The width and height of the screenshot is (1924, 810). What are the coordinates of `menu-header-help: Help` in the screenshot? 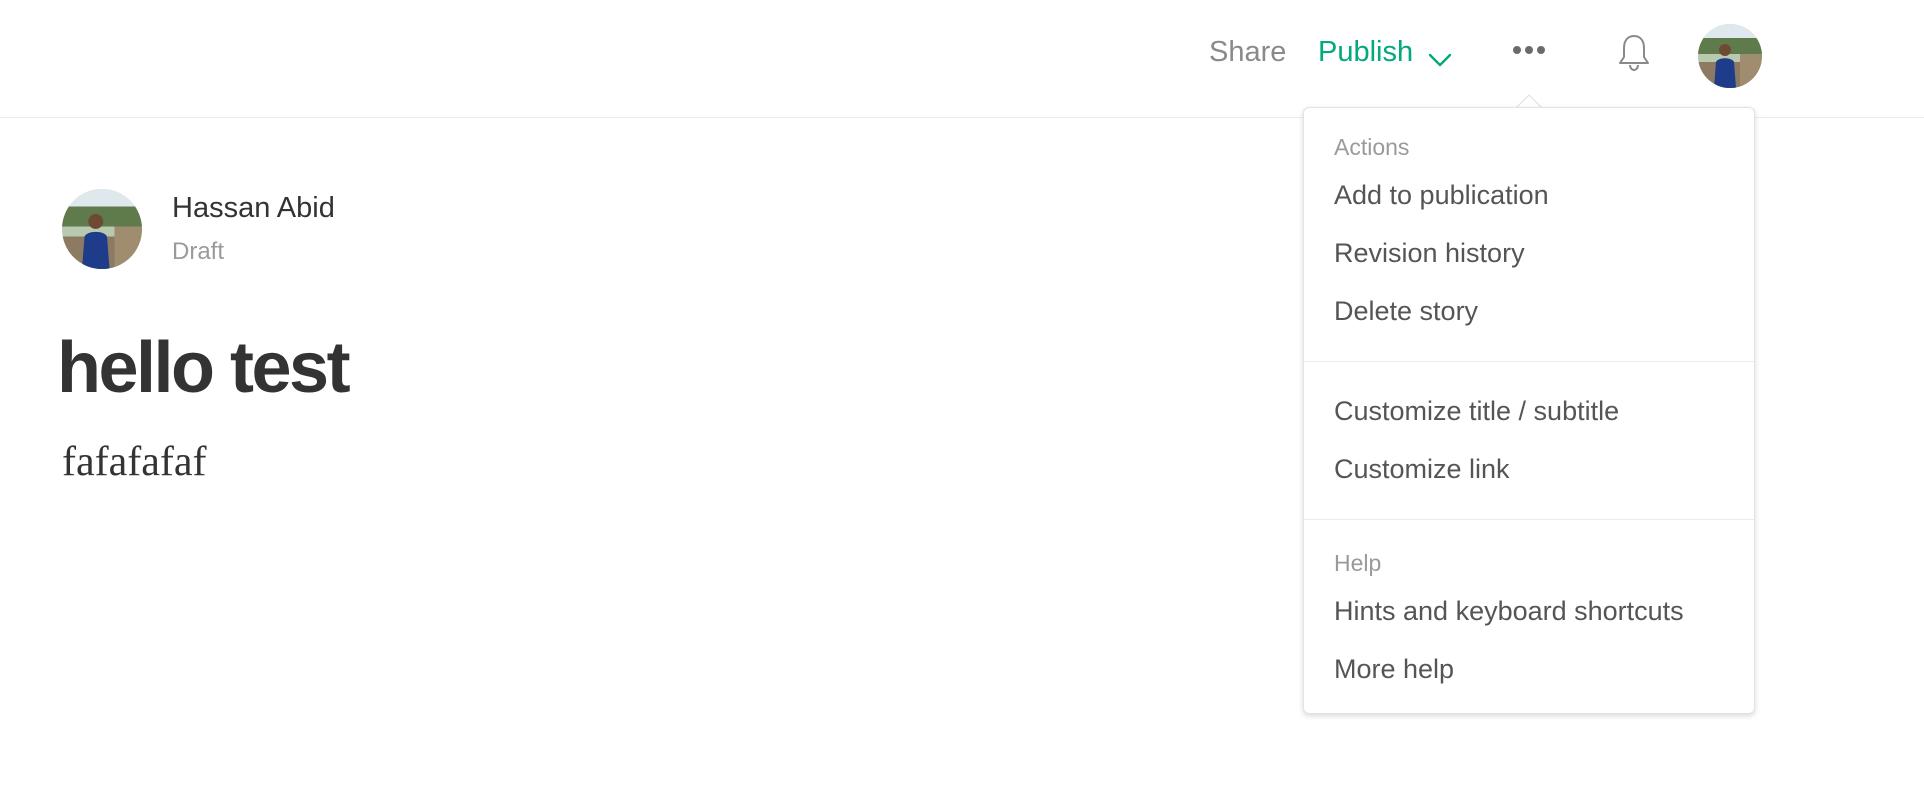 It's located at (1358, 563).